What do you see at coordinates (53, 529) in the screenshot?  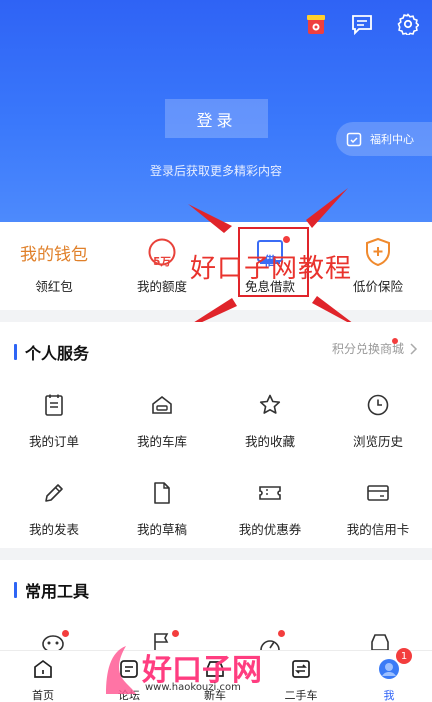 I see `service-label: 我的发表` at bounding box center [53, 529].